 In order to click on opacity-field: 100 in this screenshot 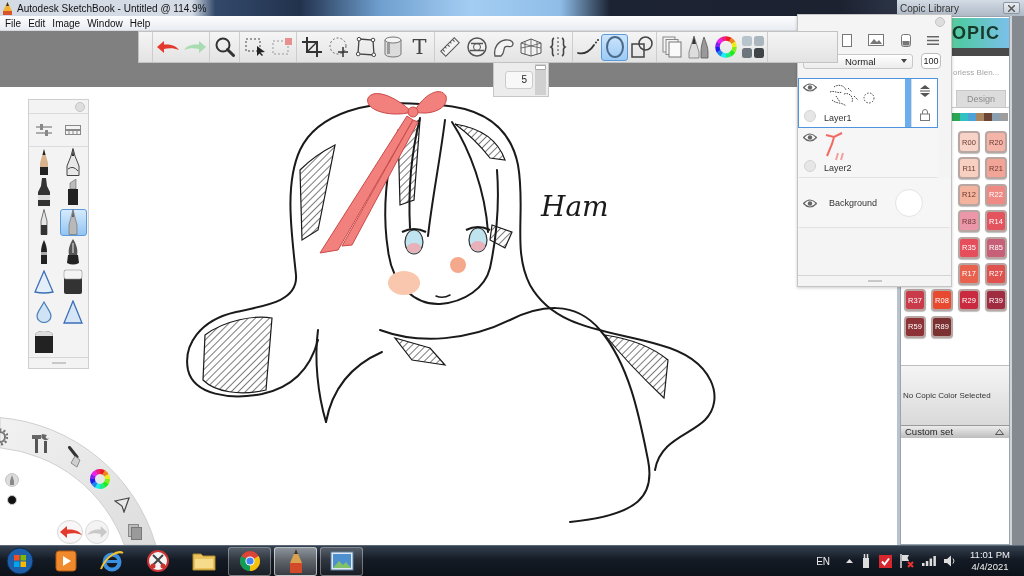, I will do `click(931, 61)`.